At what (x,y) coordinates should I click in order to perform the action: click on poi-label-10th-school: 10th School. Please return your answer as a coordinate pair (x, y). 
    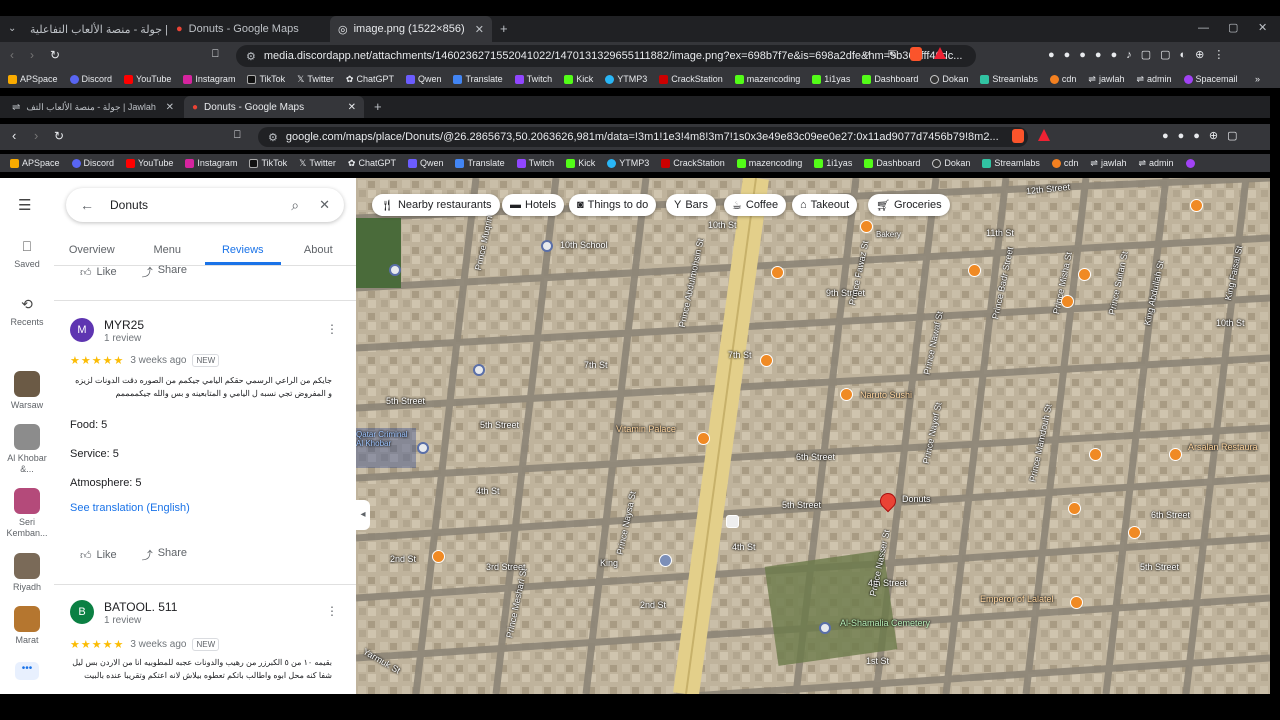
    Looking at the image, I should click on (584, 245).